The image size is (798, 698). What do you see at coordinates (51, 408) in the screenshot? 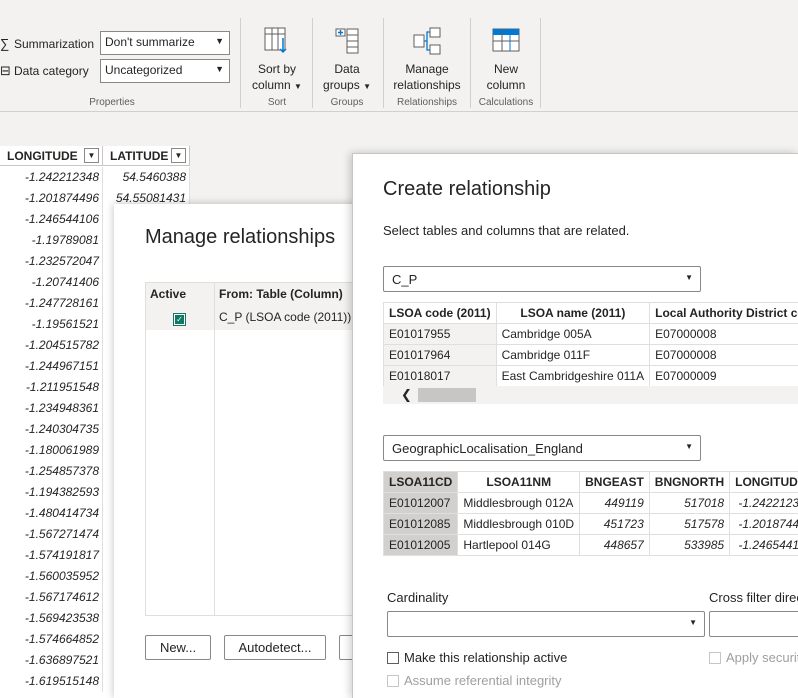
I see `longitude-cell: -1.234948361` at bounding box center [51, 408].